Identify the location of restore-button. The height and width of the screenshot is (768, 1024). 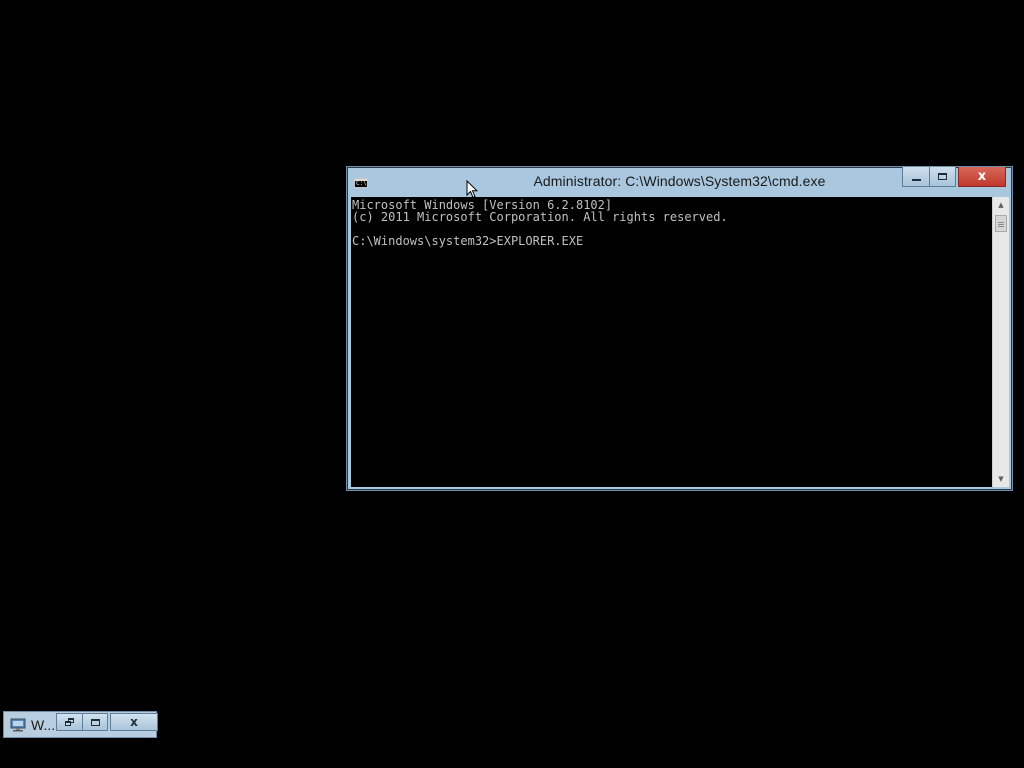
(69, 722).